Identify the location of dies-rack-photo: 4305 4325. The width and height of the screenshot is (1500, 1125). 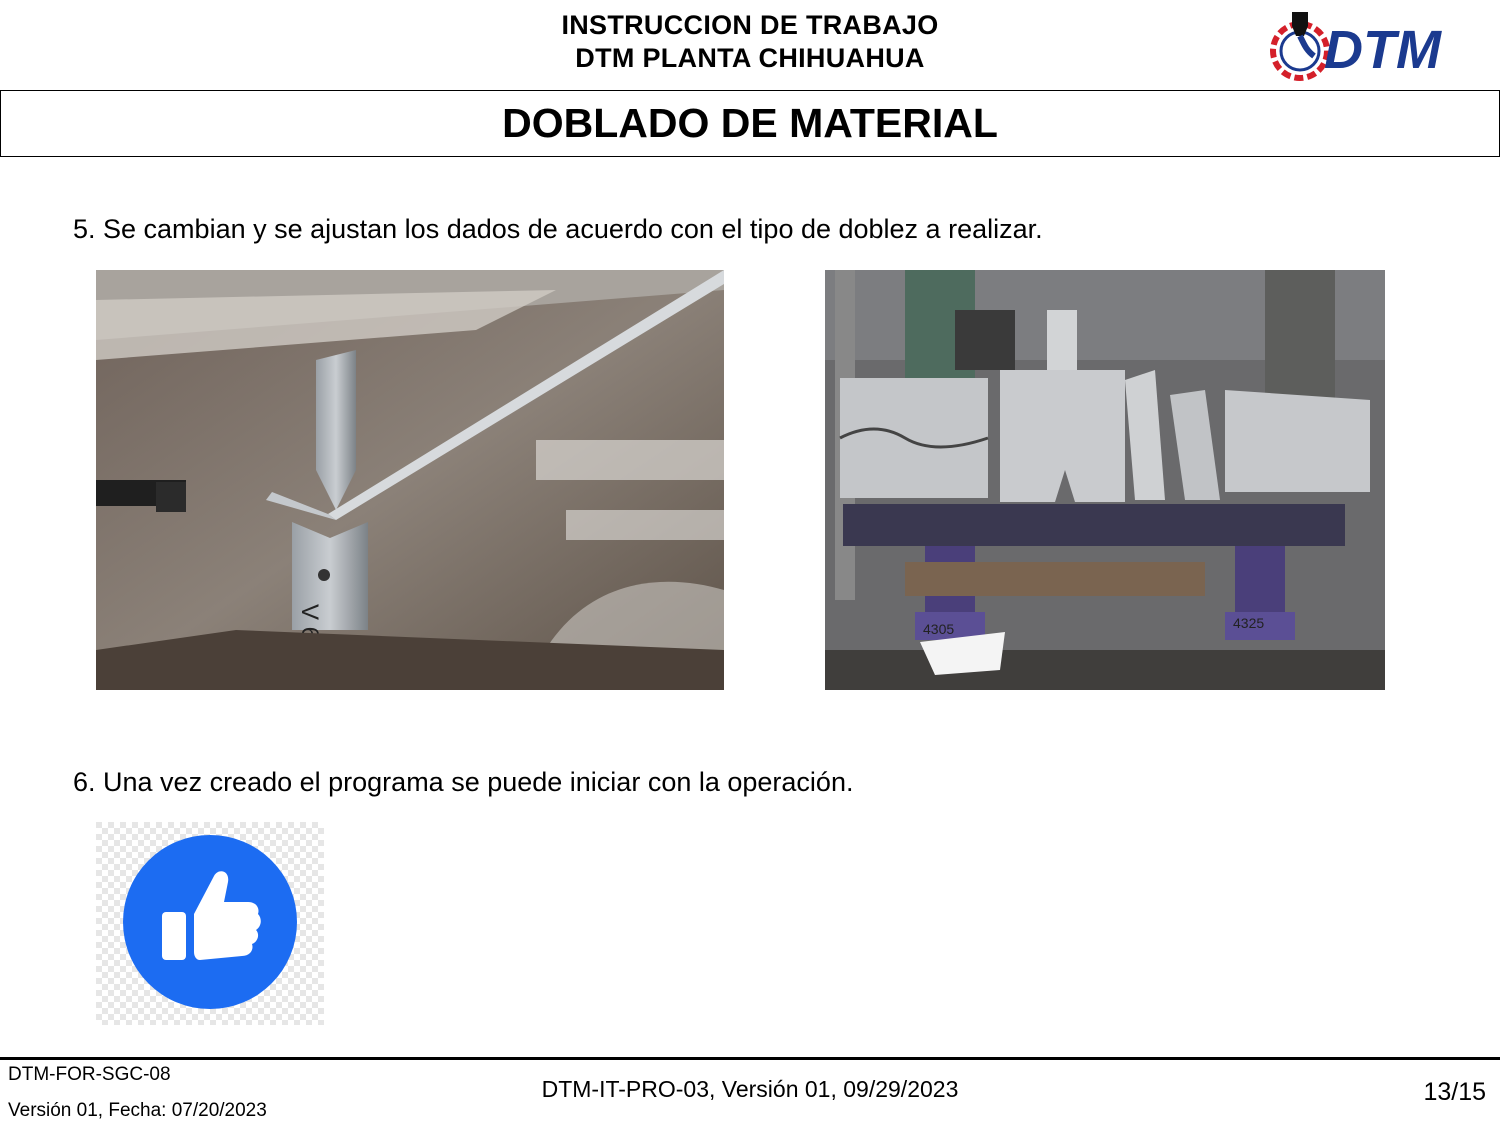
(1105, 480).